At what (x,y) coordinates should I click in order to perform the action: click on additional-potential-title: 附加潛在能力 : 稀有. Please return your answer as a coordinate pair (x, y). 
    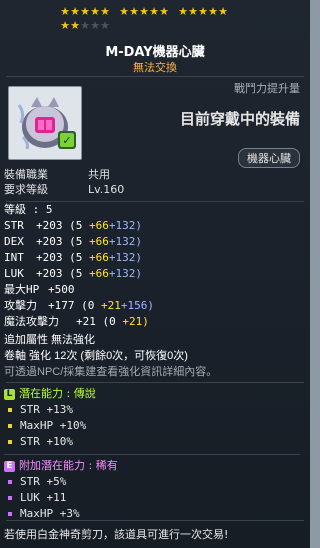
    Looking at the image, I should click on (68, 465).